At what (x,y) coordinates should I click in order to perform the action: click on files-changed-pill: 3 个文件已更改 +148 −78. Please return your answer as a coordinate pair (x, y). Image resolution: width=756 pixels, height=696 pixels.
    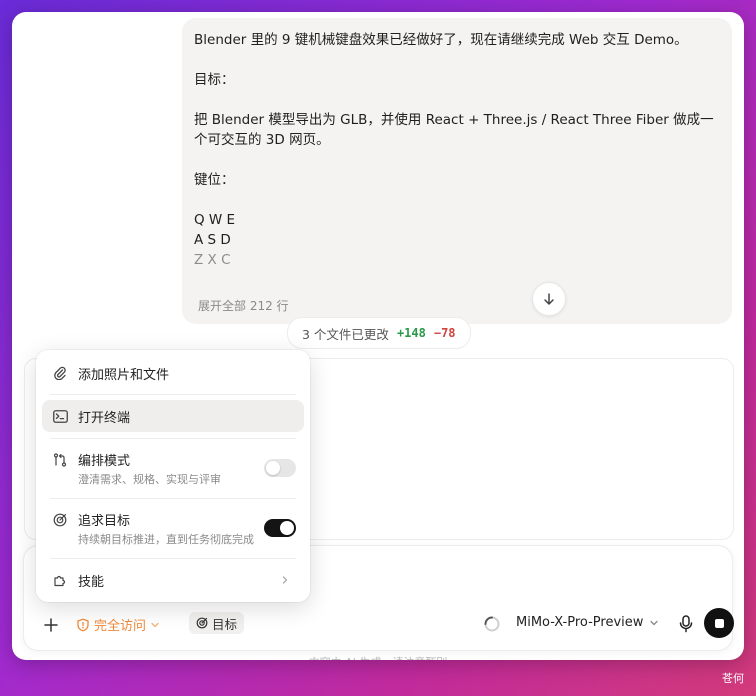
    Looking at the image, I should click on (379, 333).